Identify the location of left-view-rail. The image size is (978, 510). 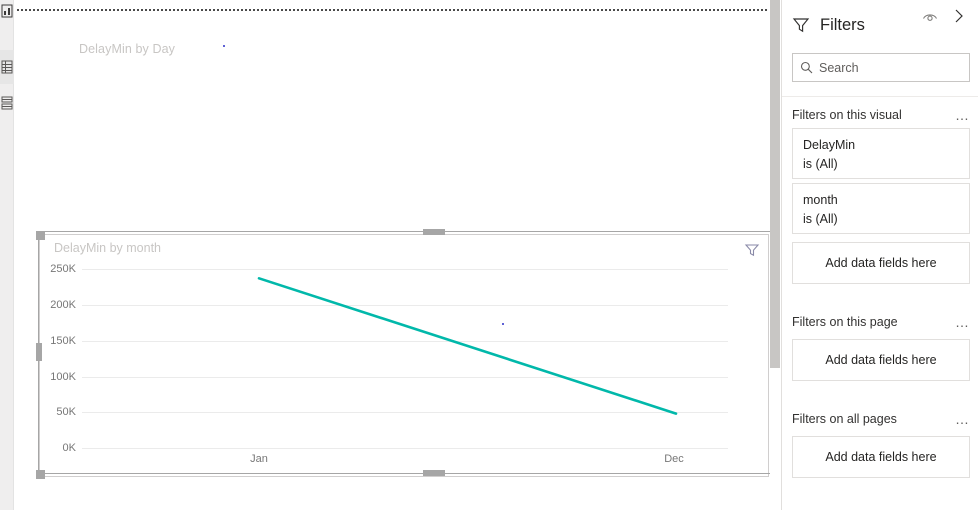
(7, 255).